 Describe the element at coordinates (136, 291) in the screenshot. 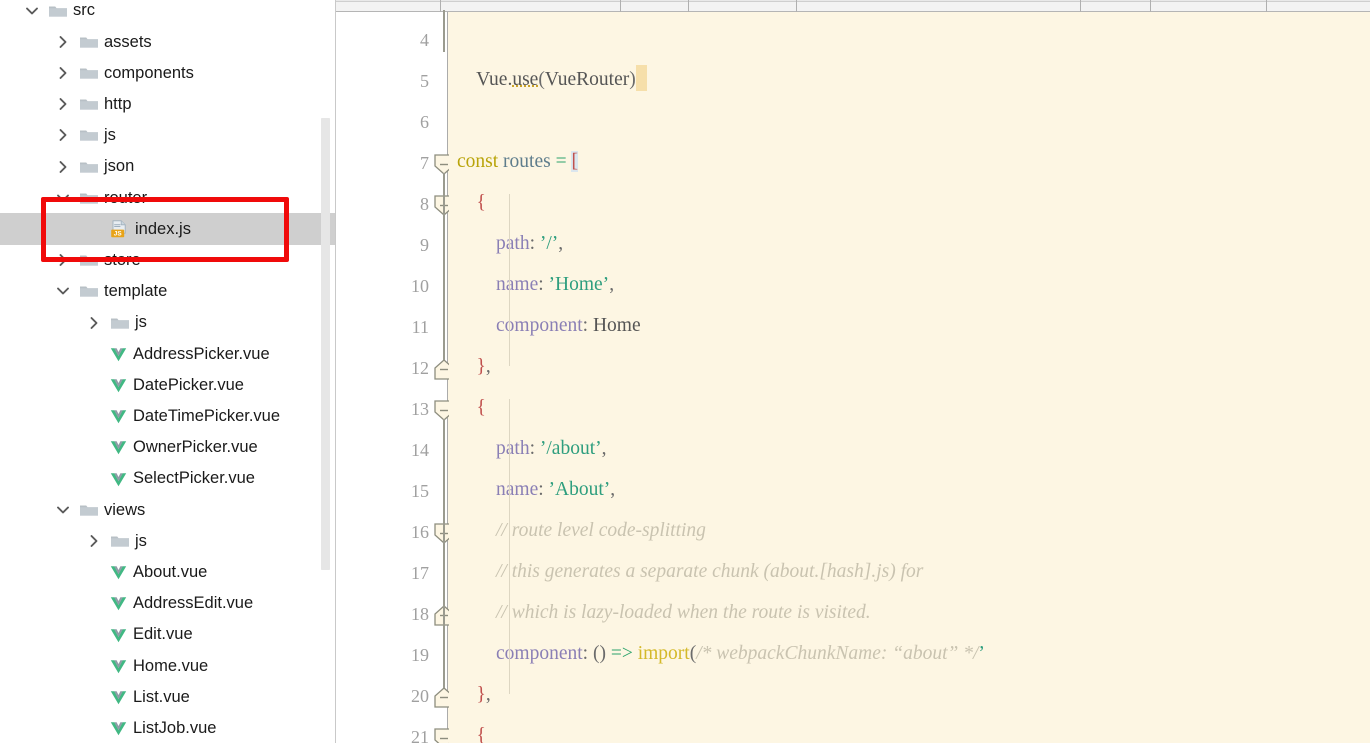

I see `tree-item-label: template` at that location.